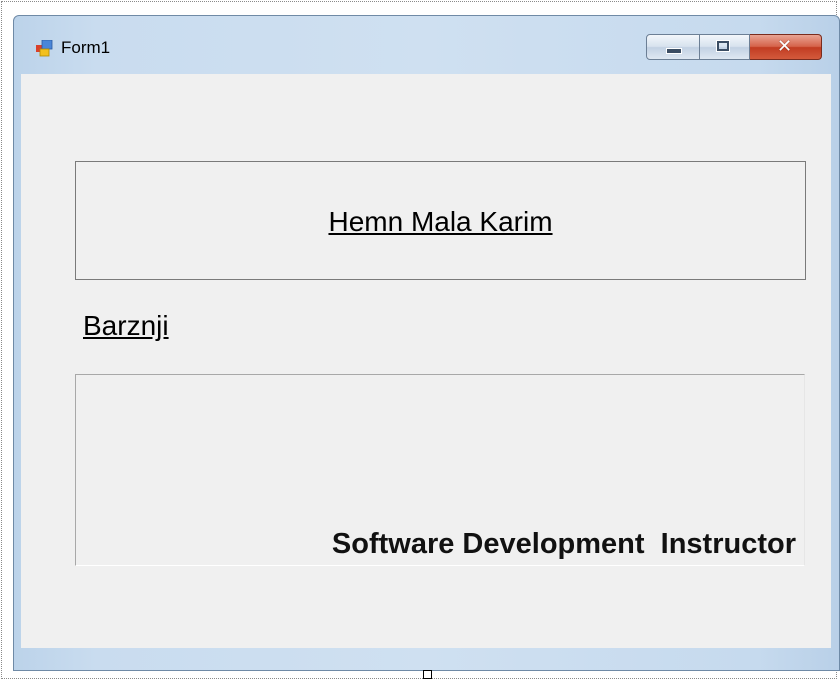 The width and height of the screenshot is (840, 684). I want to click on resize-handle, so click(427, 674).